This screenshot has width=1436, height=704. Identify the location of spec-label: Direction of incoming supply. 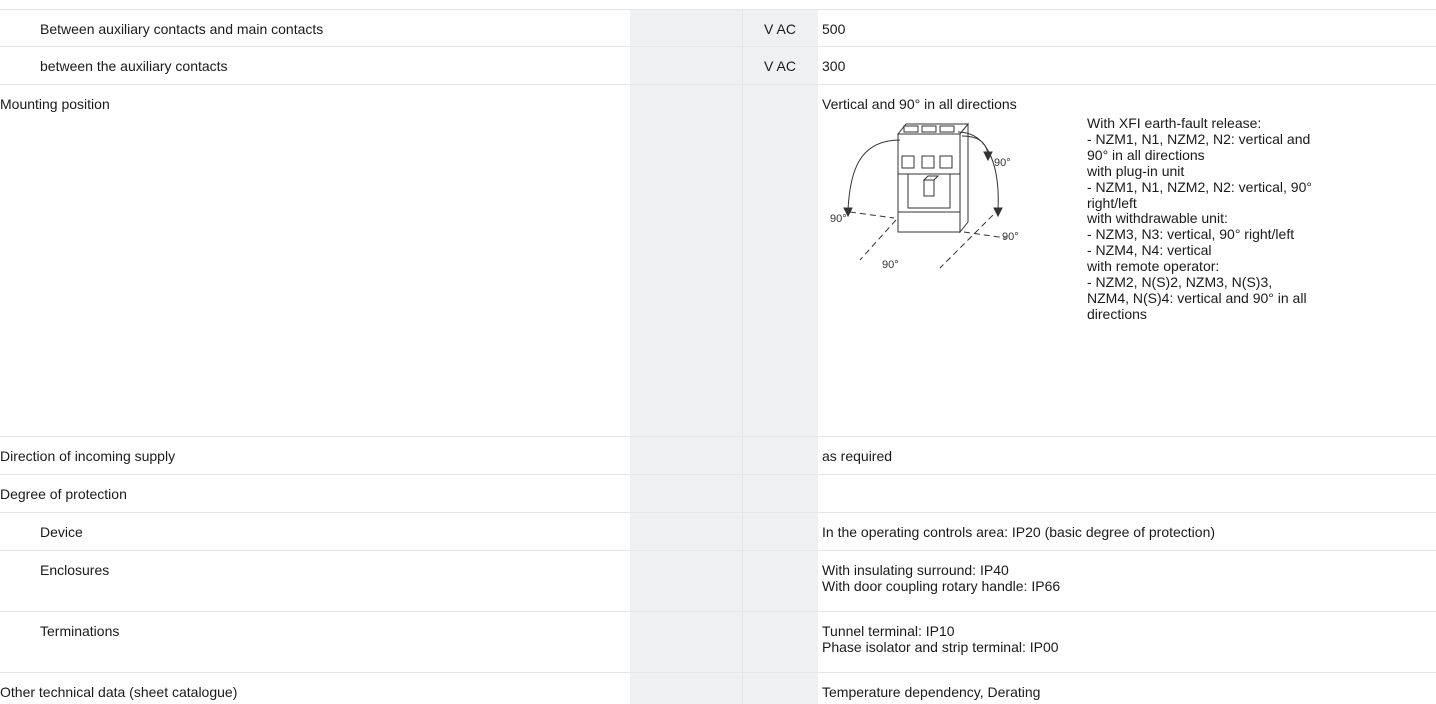
(88, 456).